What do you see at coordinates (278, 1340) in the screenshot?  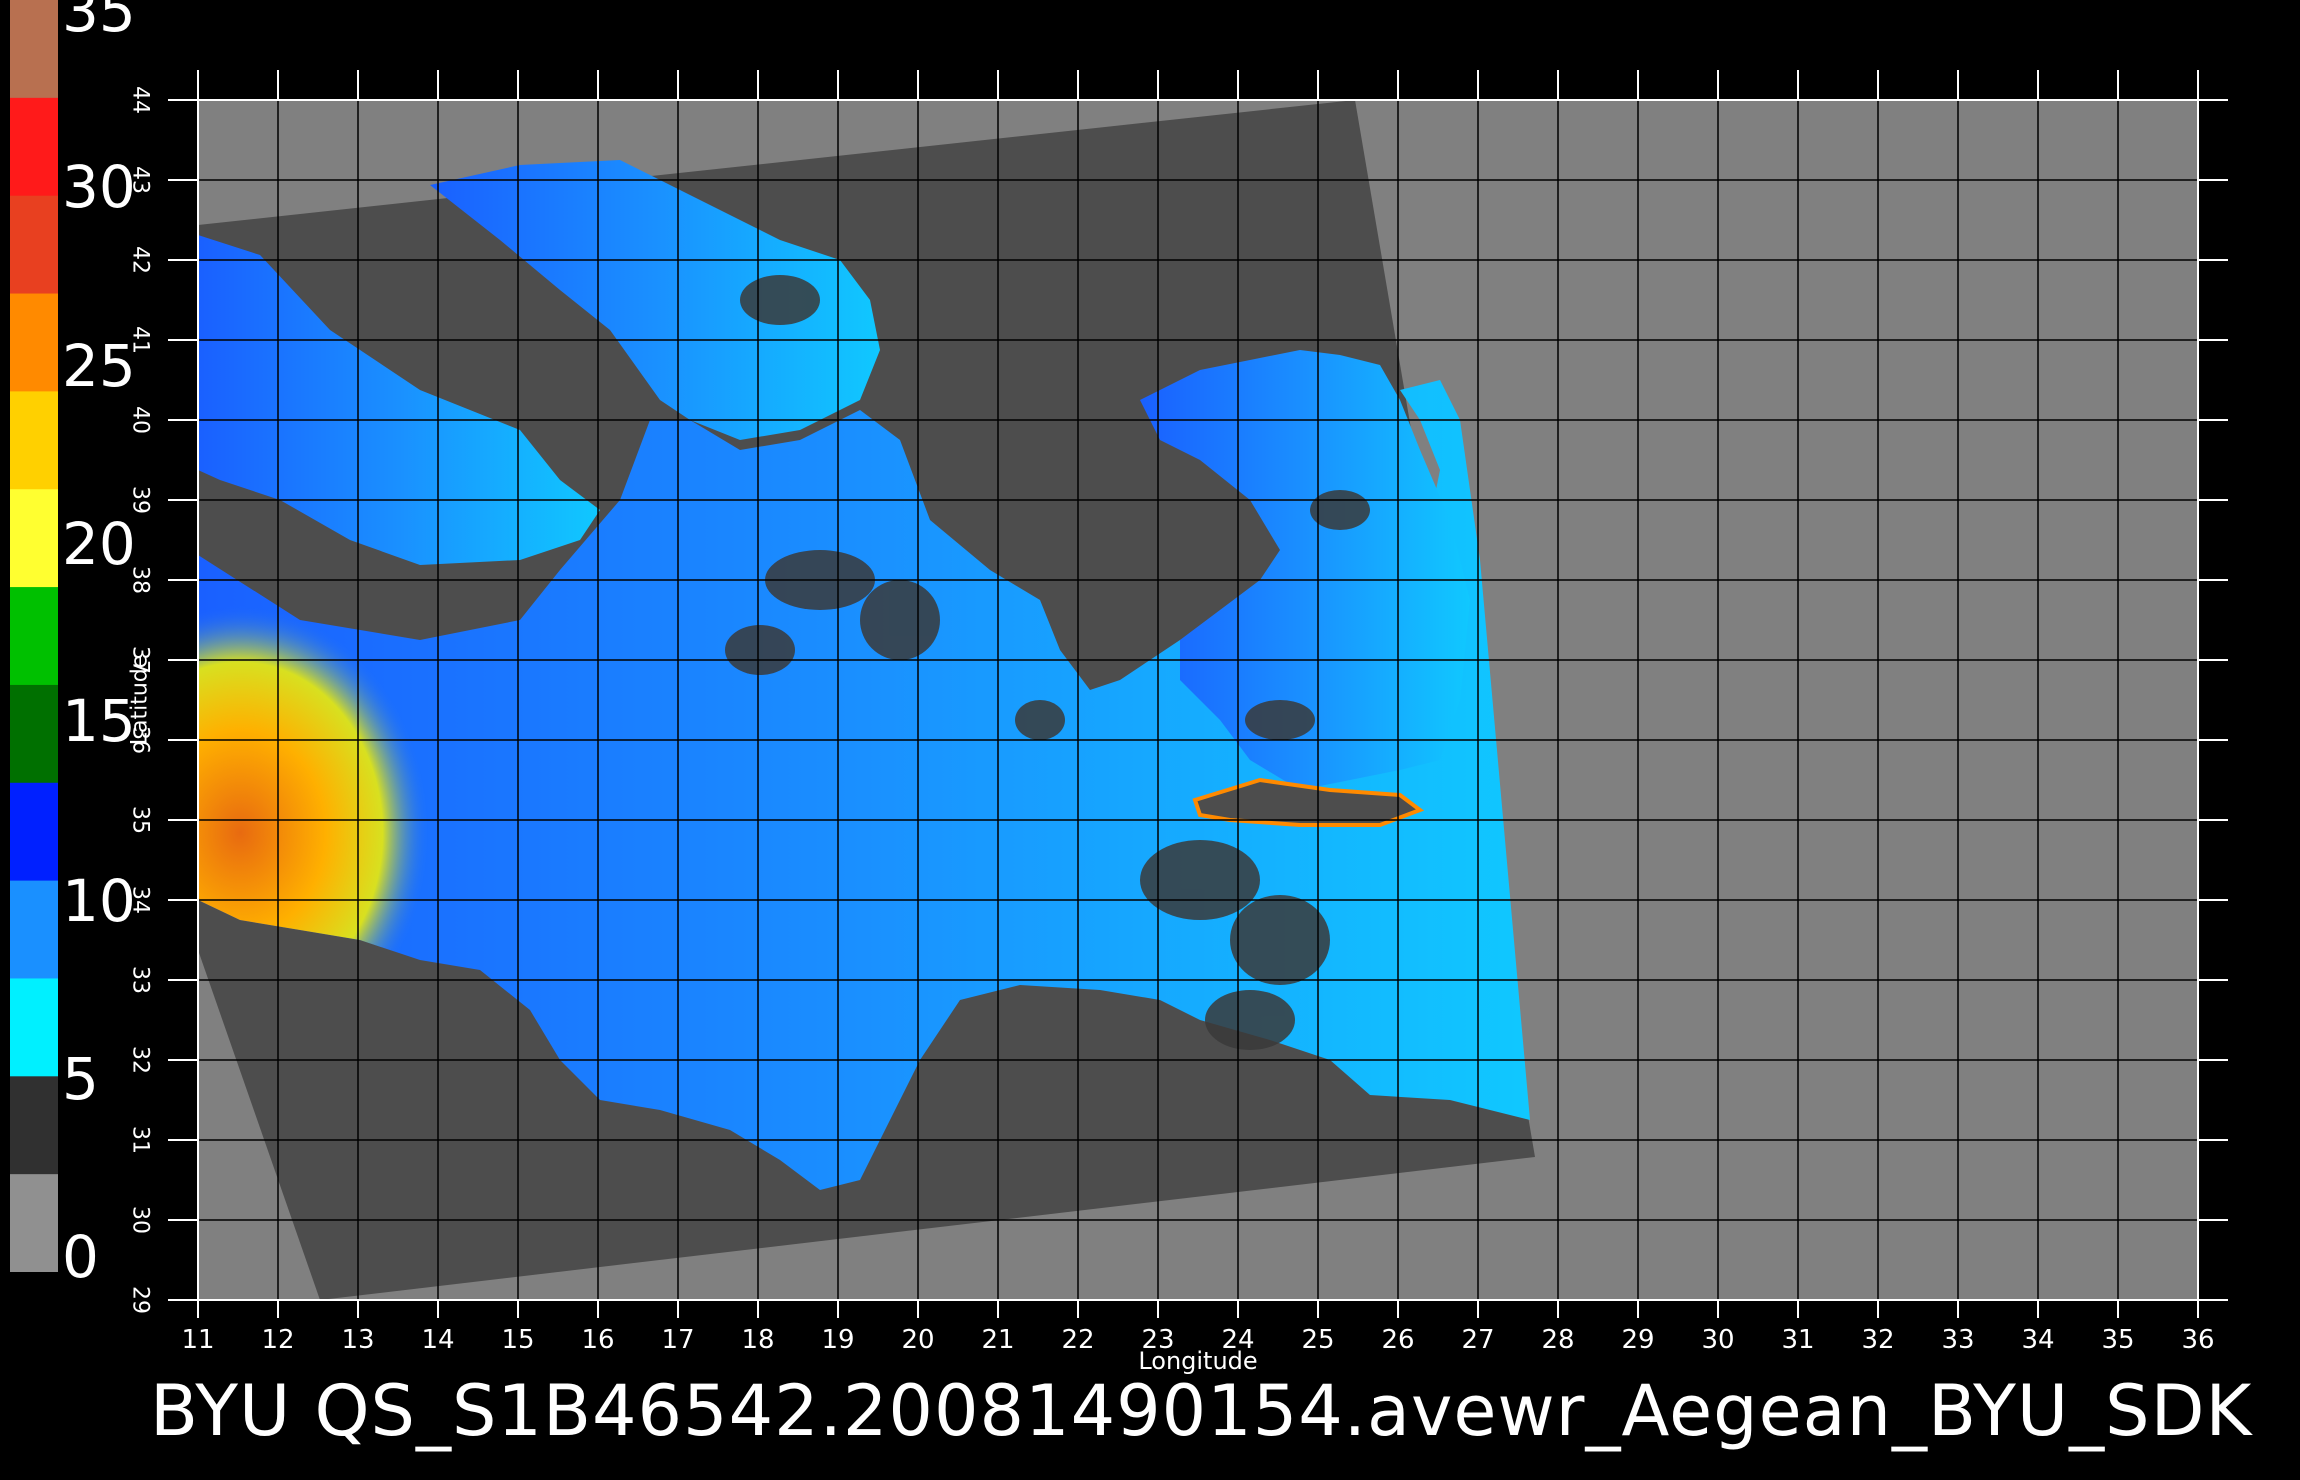 I see `x-tick-label: 12` at bounding box center [278, 1340].